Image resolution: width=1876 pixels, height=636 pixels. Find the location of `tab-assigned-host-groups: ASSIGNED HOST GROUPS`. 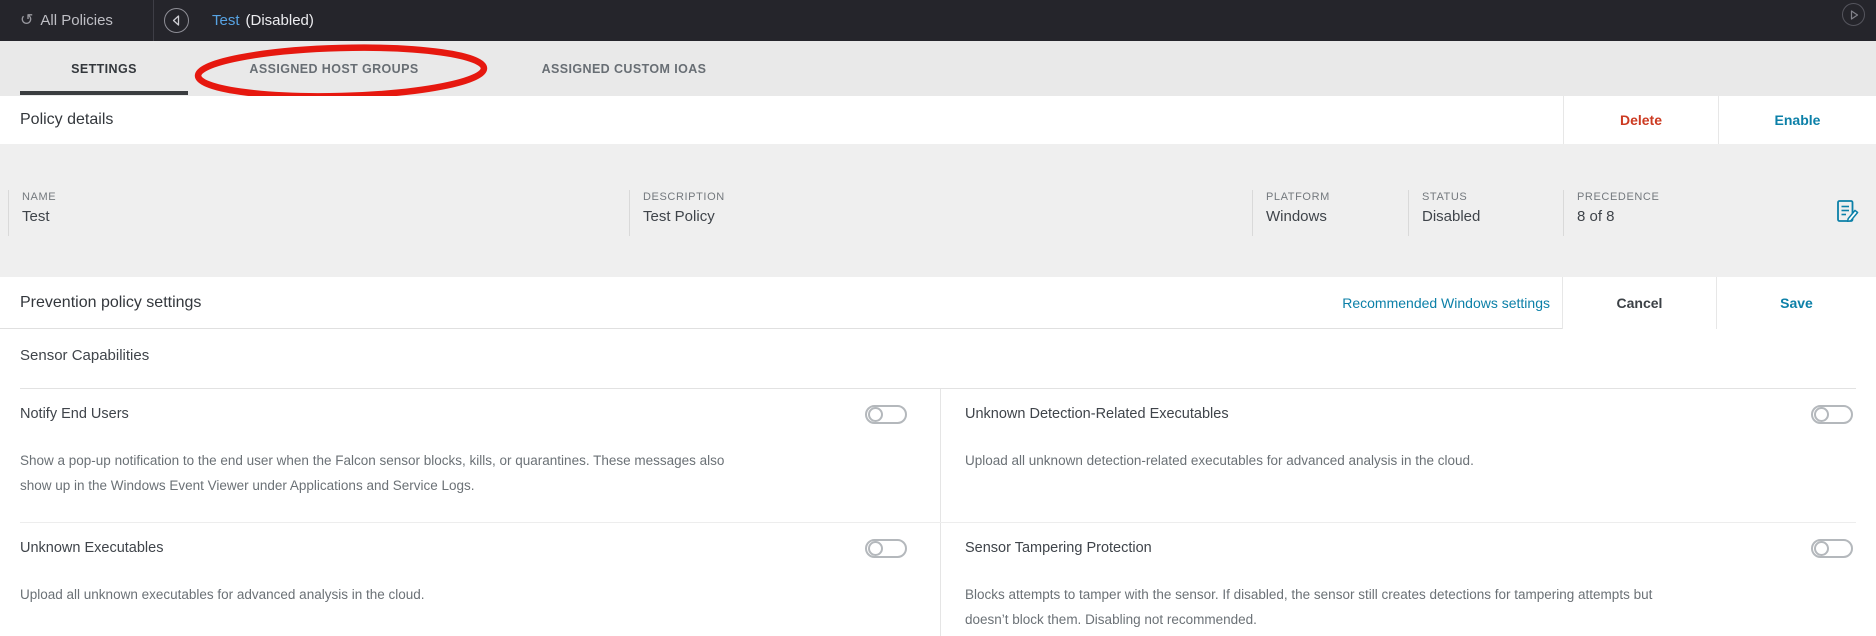

tab-assigned-host-groups: ASSIGNED HOST GROUPS is located at coordinates (334, 68).